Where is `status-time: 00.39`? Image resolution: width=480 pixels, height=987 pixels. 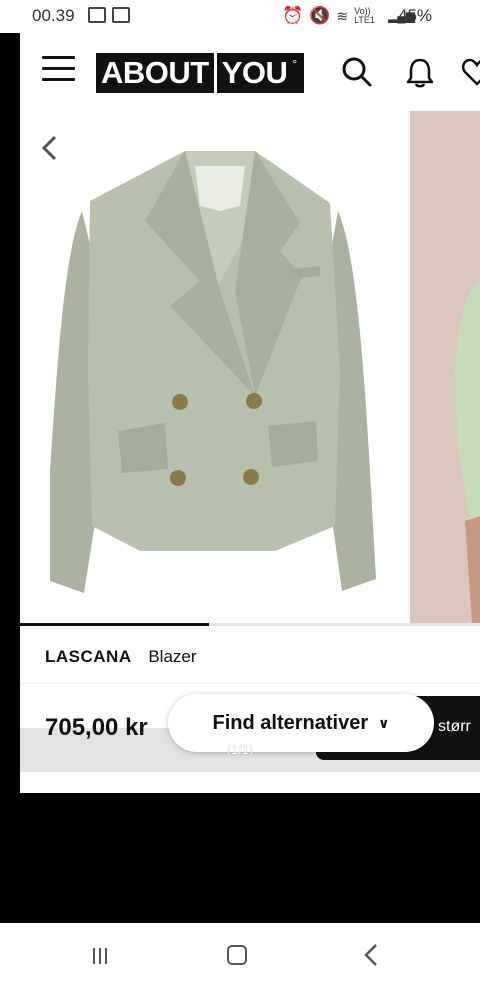 status-time: 00.39 is located at coordinates (53, 15).